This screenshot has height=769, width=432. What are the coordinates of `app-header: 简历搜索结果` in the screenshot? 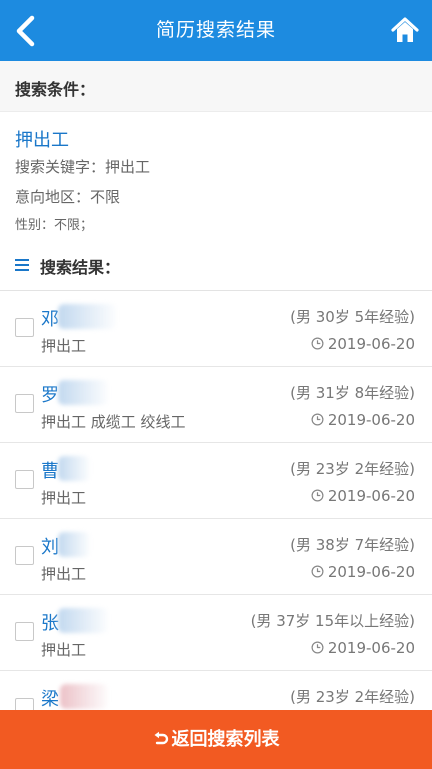 It's located at (216, 30).